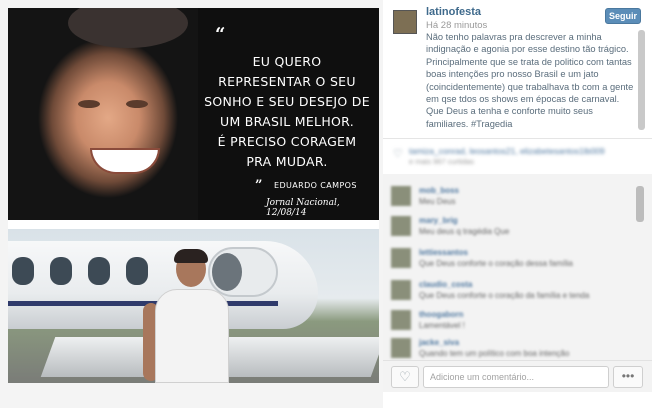  Describe the element at coordinates (137, 104) in the screenshot. I see `eye-right` at that location.